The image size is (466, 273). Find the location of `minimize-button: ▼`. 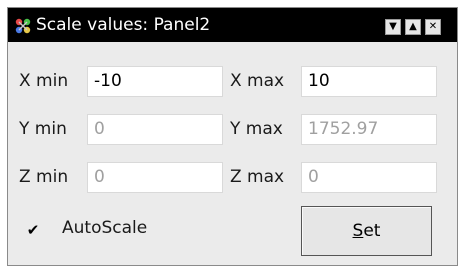

minimize-button: ▼ is located at coordinates (393, 27).